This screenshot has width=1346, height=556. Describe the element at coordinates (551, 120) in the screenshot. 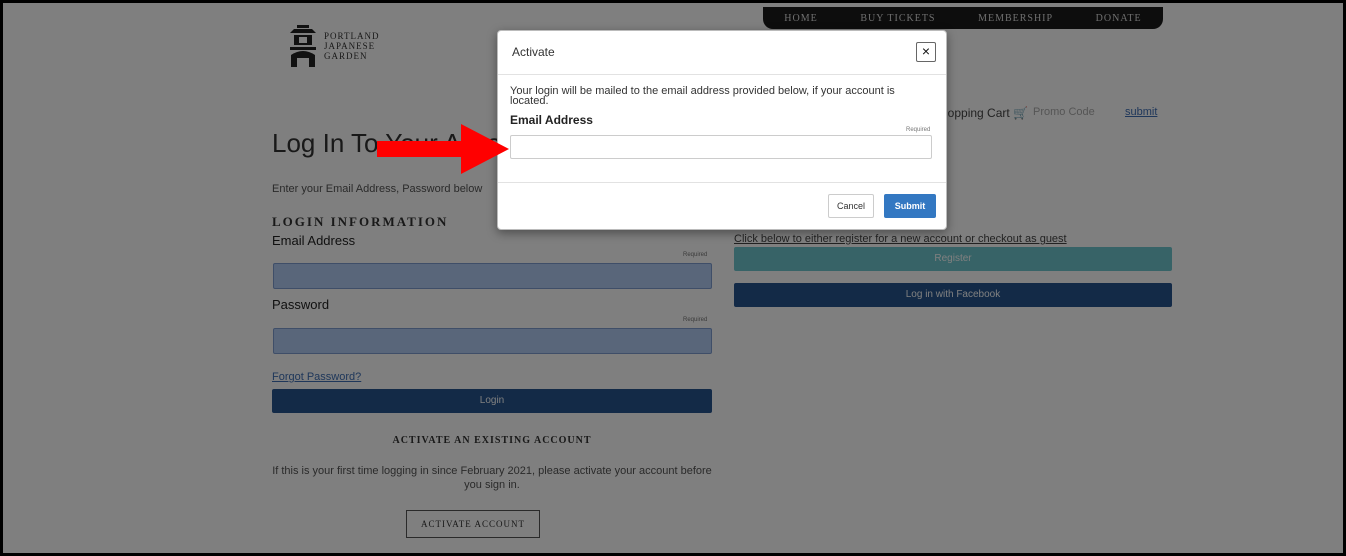

I see `modal-email-label: Email Address` at that location.